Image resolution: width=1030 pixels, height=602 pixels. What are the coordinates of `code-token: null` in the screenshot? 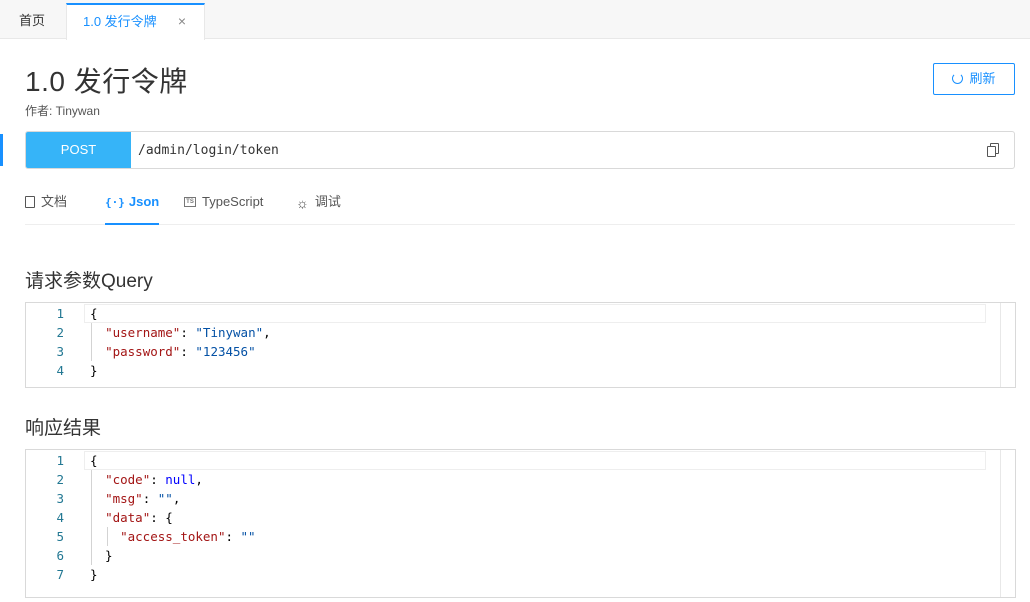 It's located at (180, 479).